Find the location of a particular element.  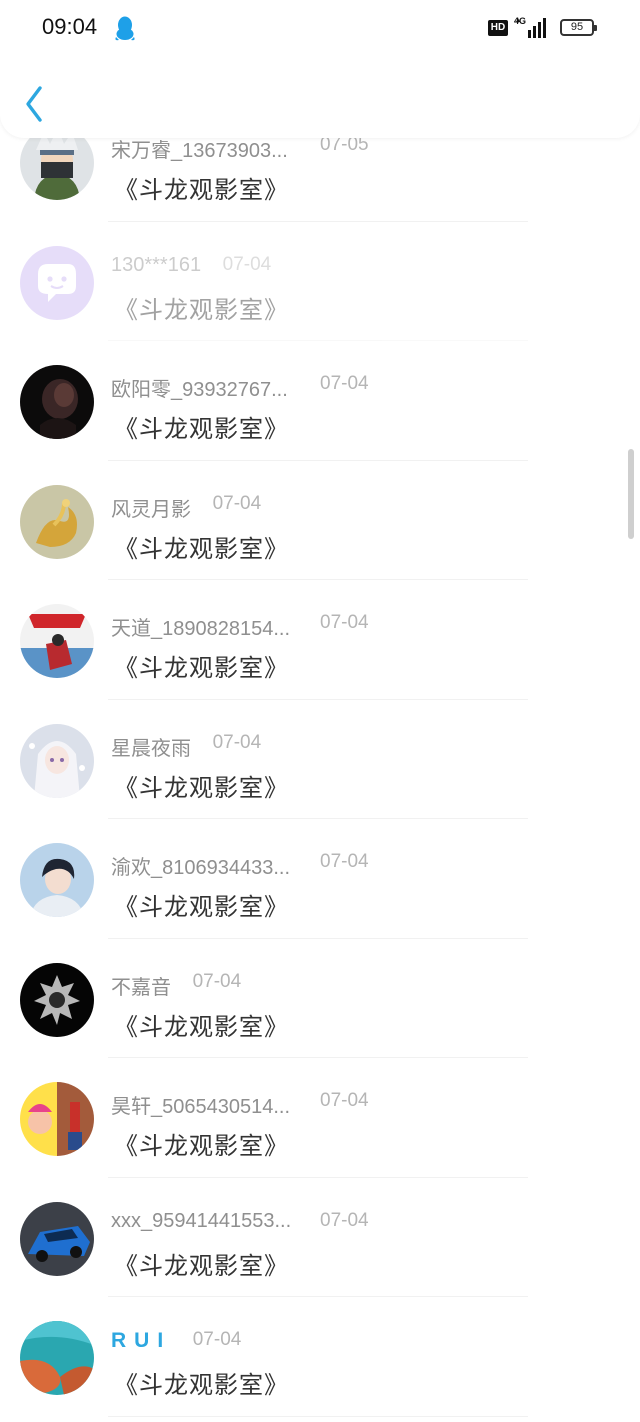

user-name: 不嘉音 is located at coordinates (141, 985).